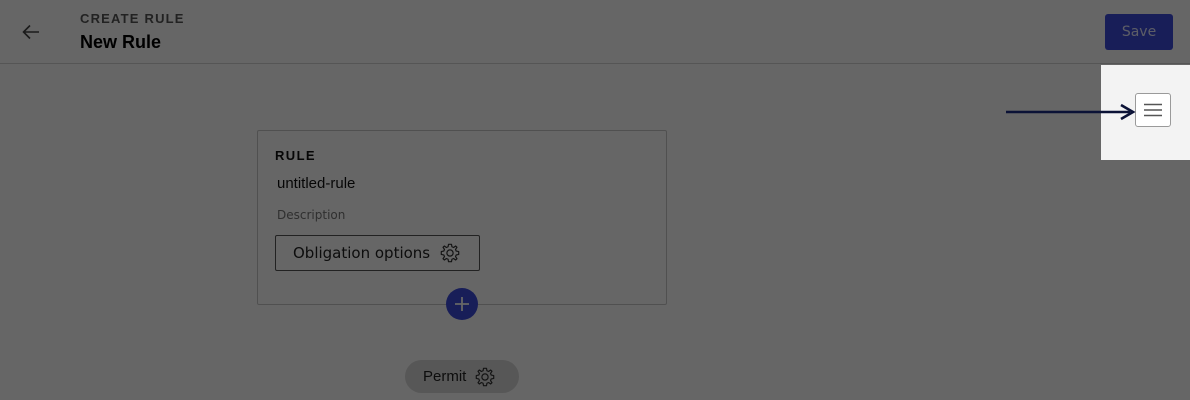 This screenshot has height=400, width=1190. I want to click on obligation-options-button: Obligation options, so click(377, 253).